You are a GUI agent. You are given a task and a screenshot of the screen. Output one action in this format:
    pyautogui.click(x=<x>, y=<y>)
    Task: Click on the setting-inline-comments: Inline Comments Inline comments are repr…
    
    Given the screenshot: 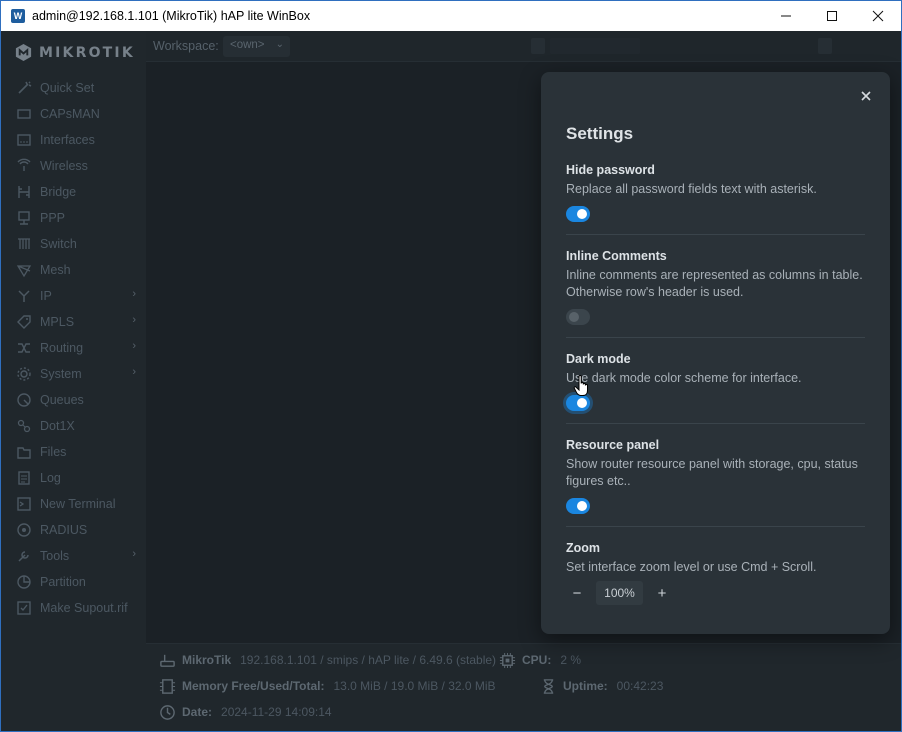 What is the action you would take?
    pyautogui.click(x=715, y=293)
    